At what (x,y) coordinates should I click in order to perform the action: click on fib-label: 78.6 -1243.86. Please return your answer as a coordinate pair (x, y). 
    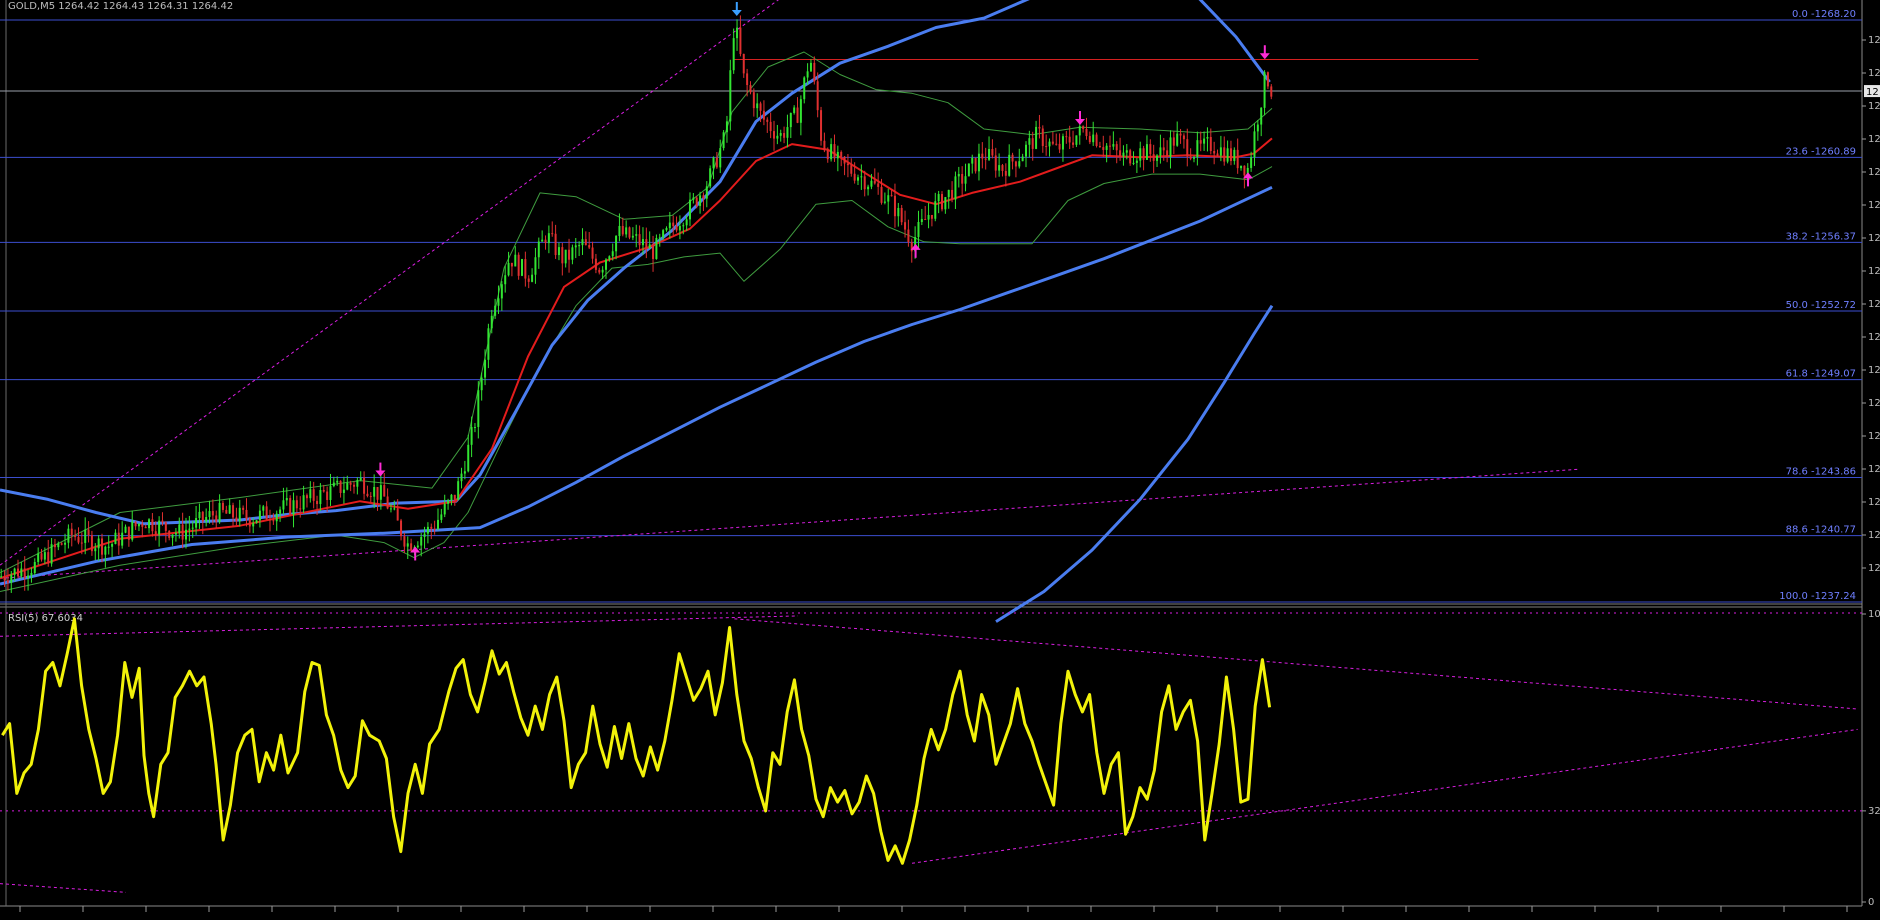
    Looking at the image, I should click on (1821, 472).